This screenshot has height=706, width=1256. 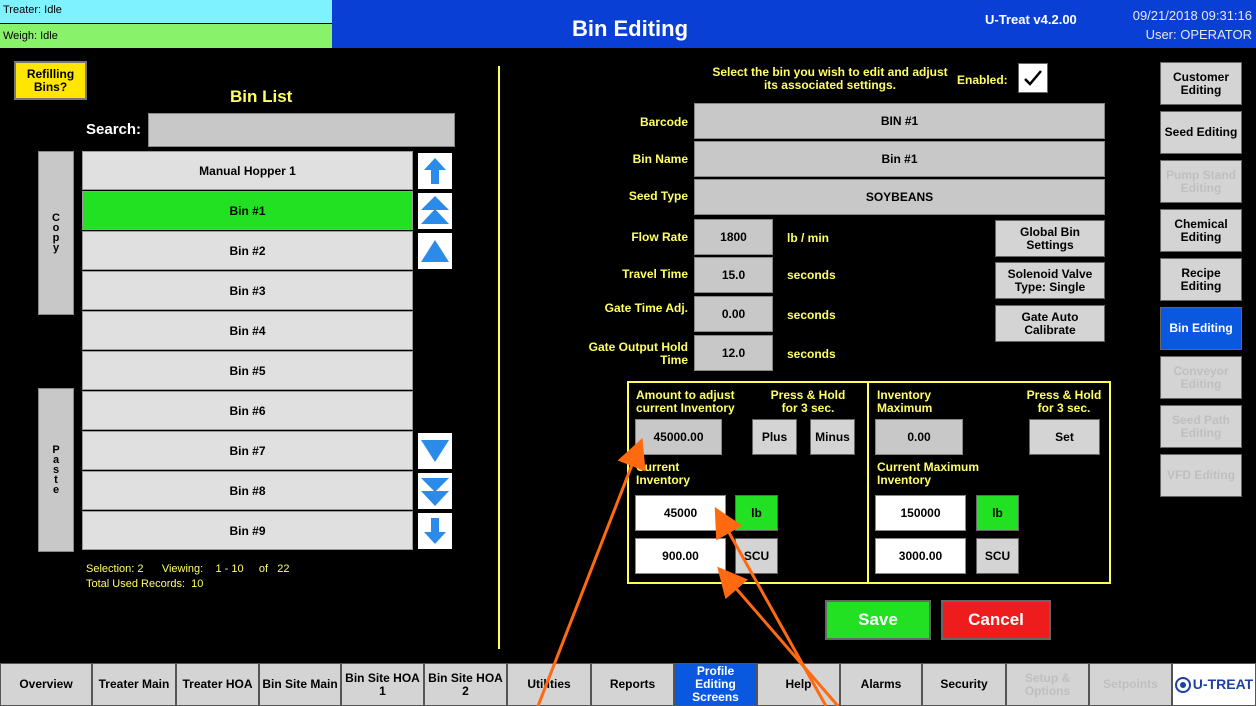 I want to click on page-up-icon, so click(x=435, y=211).